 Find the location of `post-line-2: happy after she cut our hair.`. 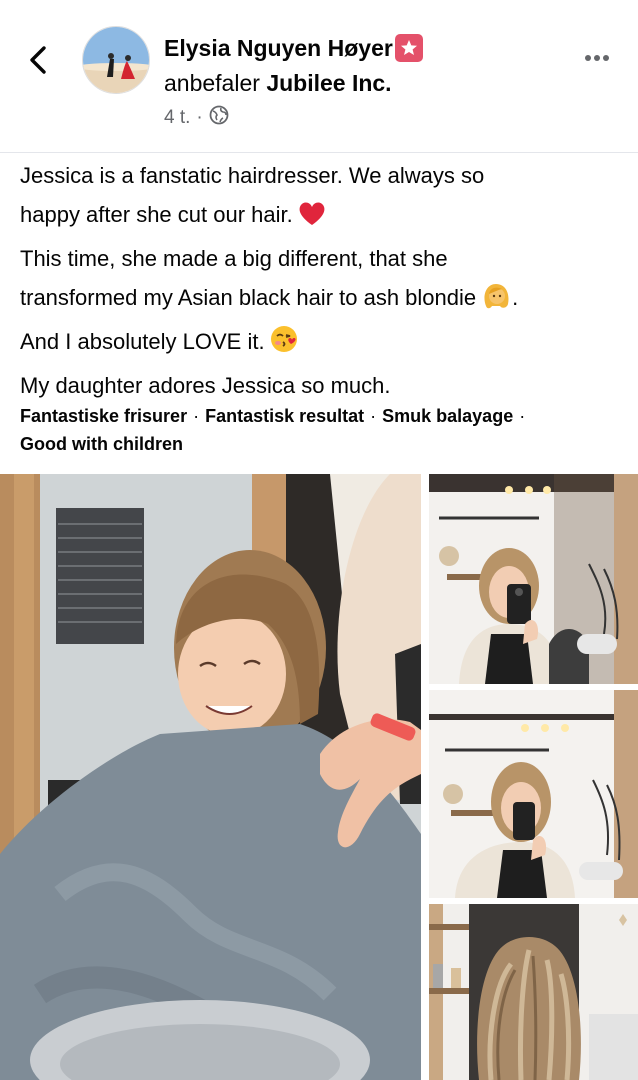

post-line-2: happy after she cut our hair. is located at coordinates (320, 217).